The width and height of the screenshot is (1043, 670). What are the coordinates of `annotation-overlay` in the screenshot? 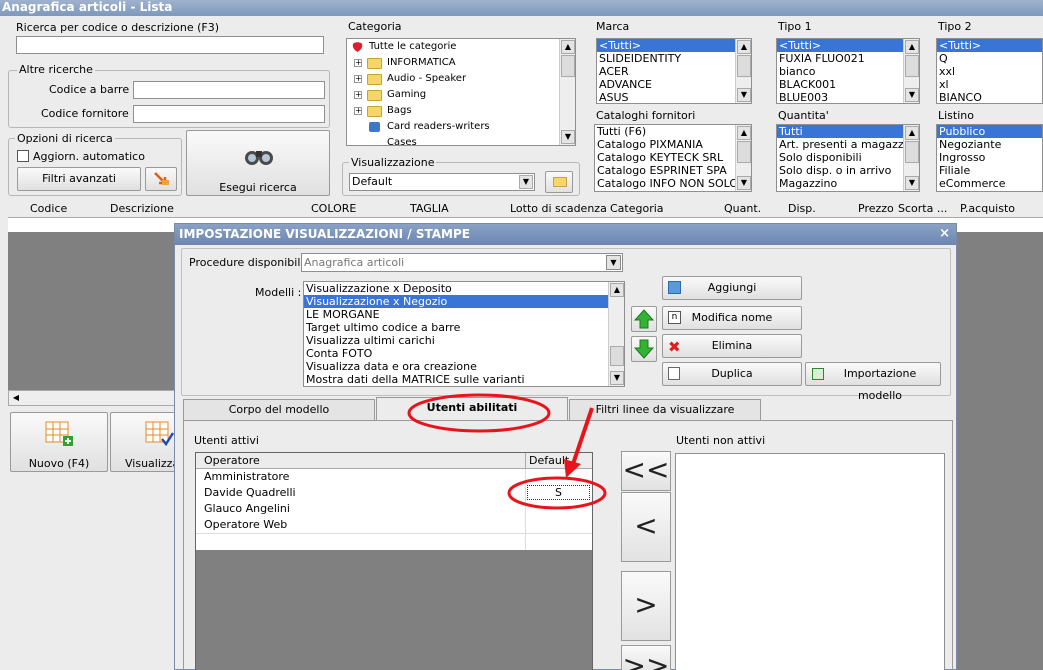 It's located at (507, 451).